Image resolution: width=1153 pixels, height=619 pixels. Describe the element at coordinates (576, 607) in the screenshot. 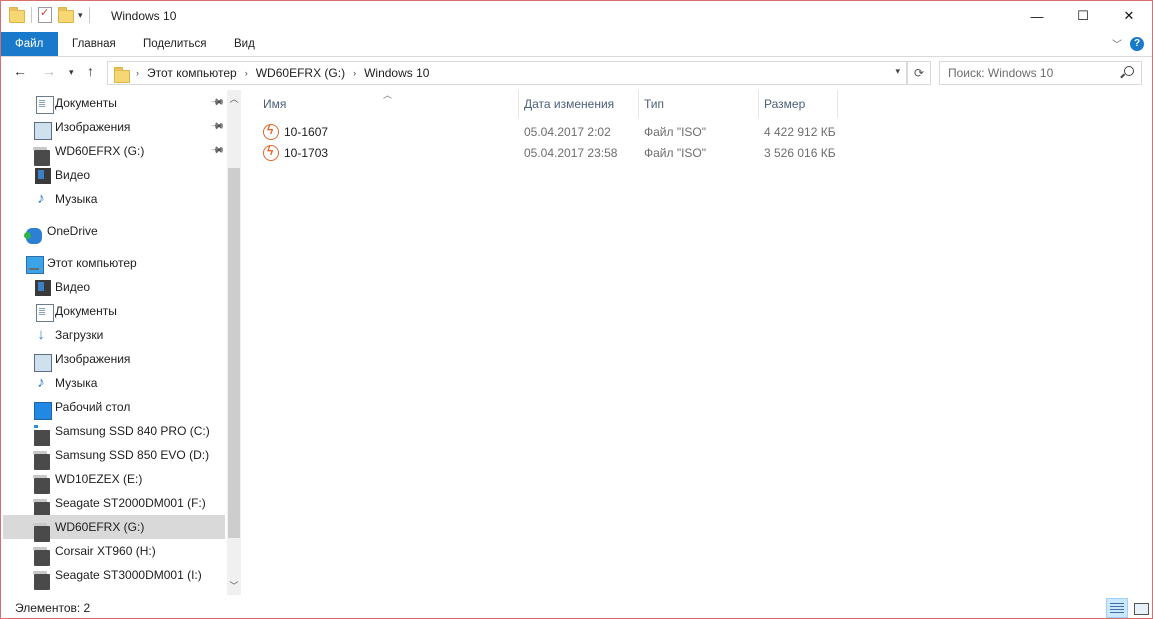

I see `status-bar: Элементов: 2` at that location.